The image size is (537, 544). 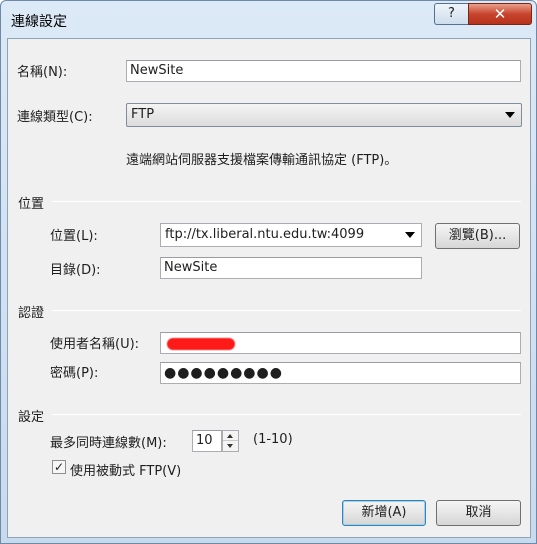 I want to click on window-title: 連線設定, so click(x=39, y=22).